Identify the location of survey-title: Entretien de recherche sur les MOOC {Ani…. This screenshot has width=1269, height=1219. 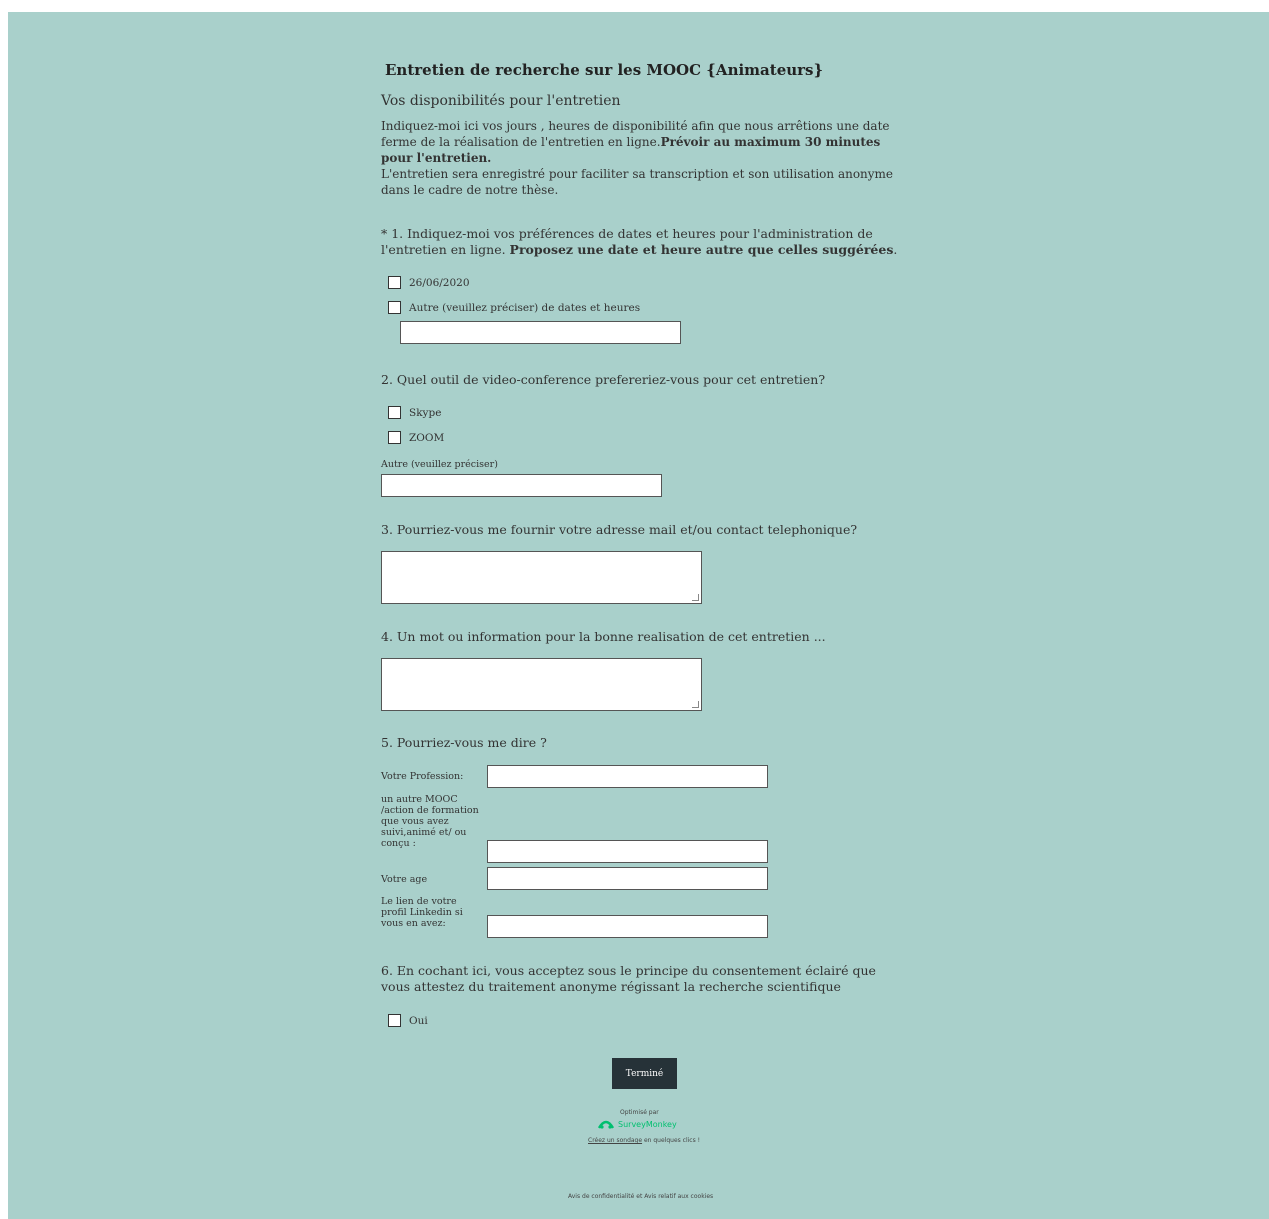
(604, 70).